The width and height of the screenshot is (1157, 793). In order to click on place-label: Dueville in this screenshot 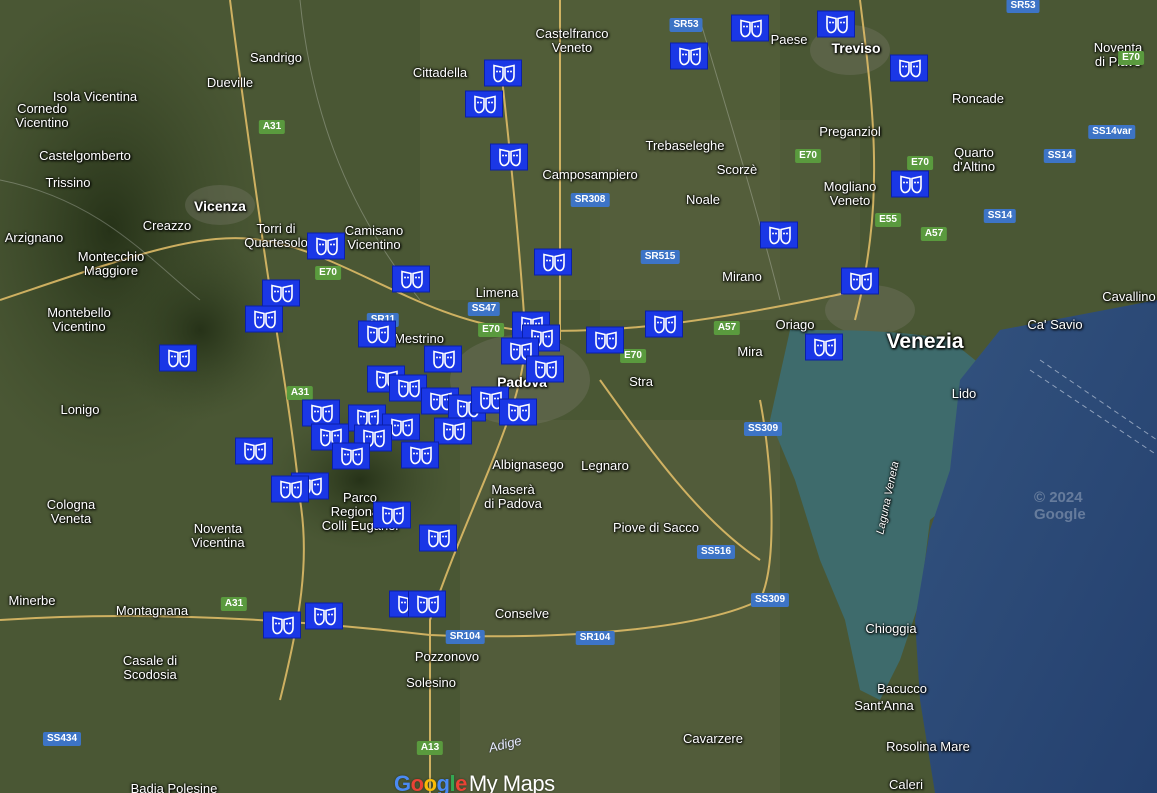, I will do `click(230, 82)`.